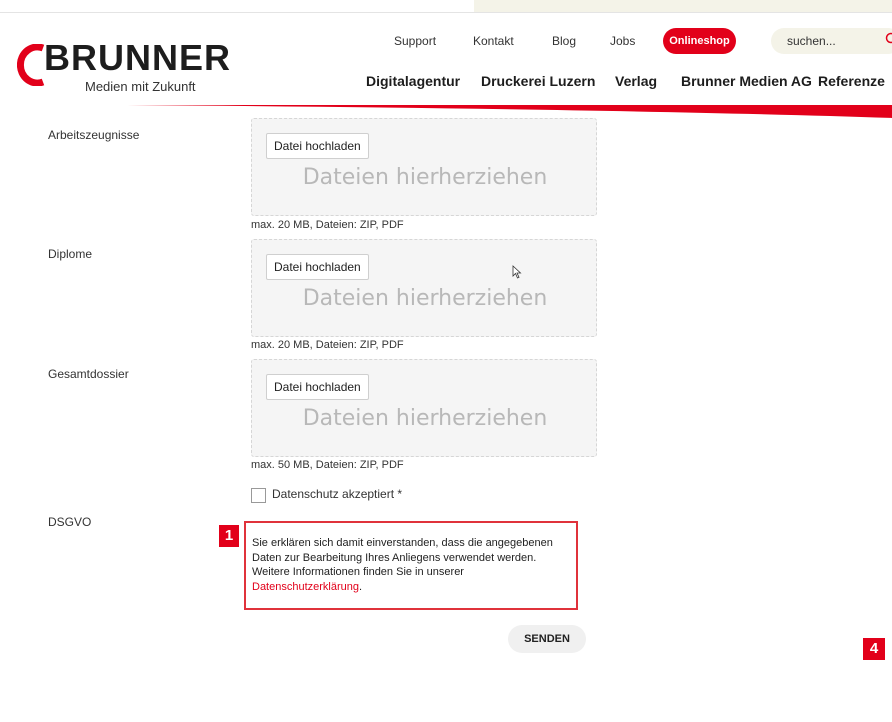  I want to click on onlineshop-button: Onlineshop, so click(699, 41).